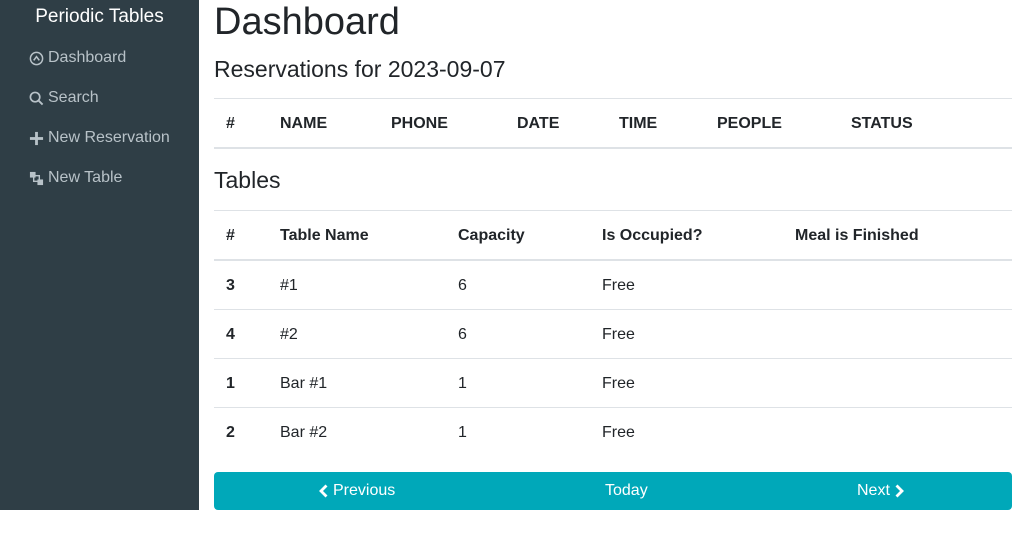  What do you see at coordinates (304, 383) in the screenshot?
I see `table-name: Bar #1` at bounding box center [304, 383].